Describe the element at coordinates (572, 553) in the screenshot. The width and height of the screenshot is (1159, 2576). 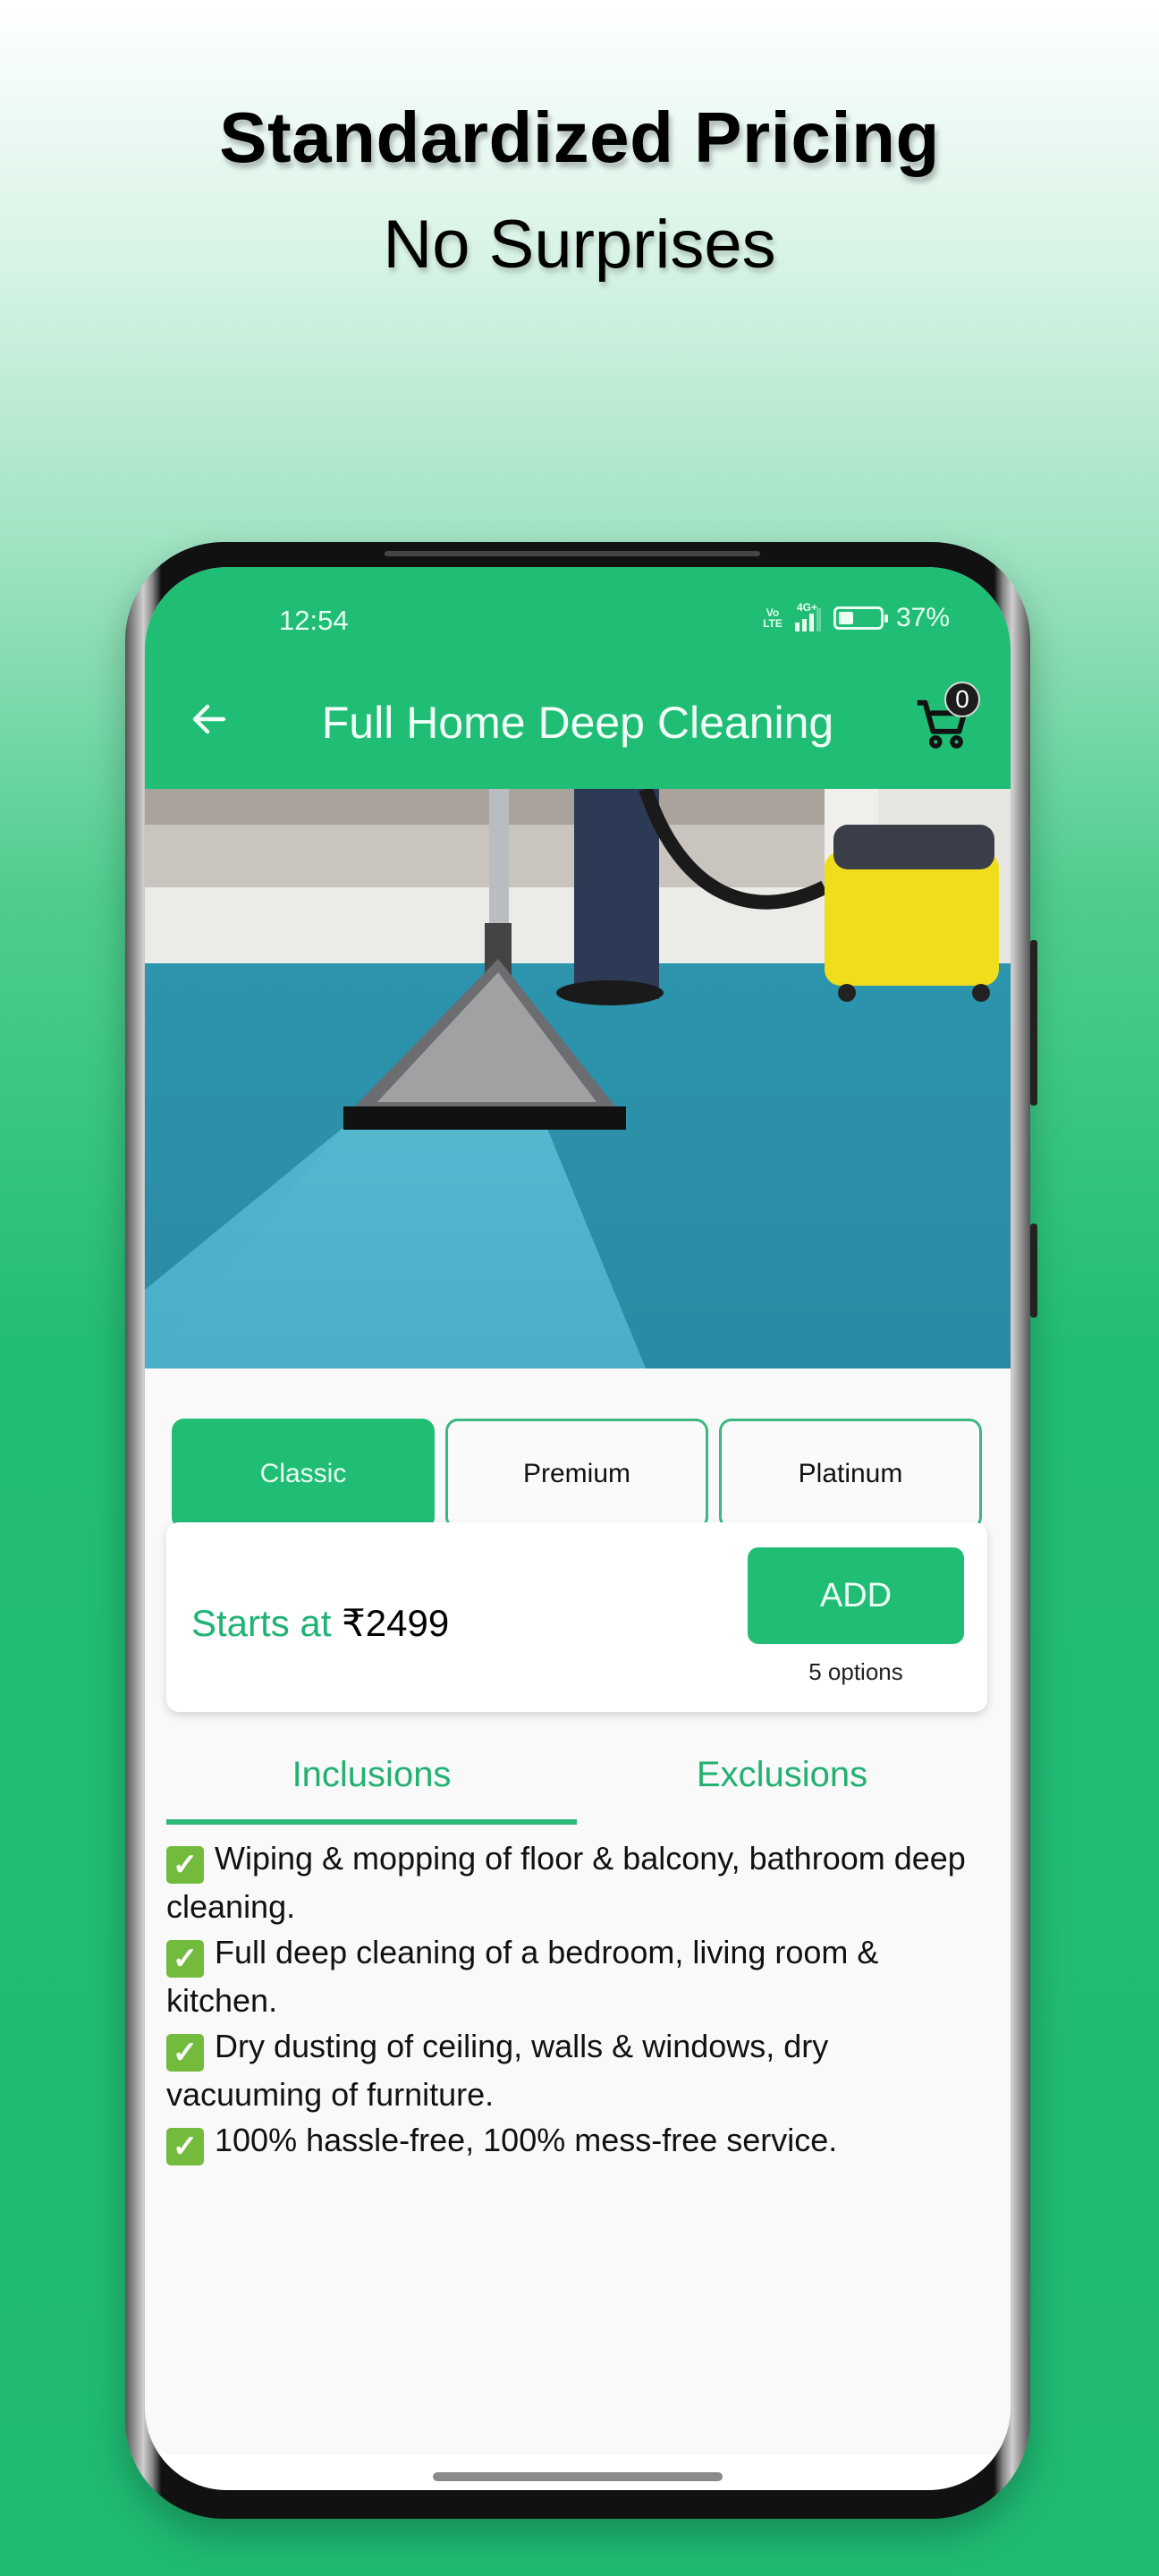
I see `phone-speaker` at that location.